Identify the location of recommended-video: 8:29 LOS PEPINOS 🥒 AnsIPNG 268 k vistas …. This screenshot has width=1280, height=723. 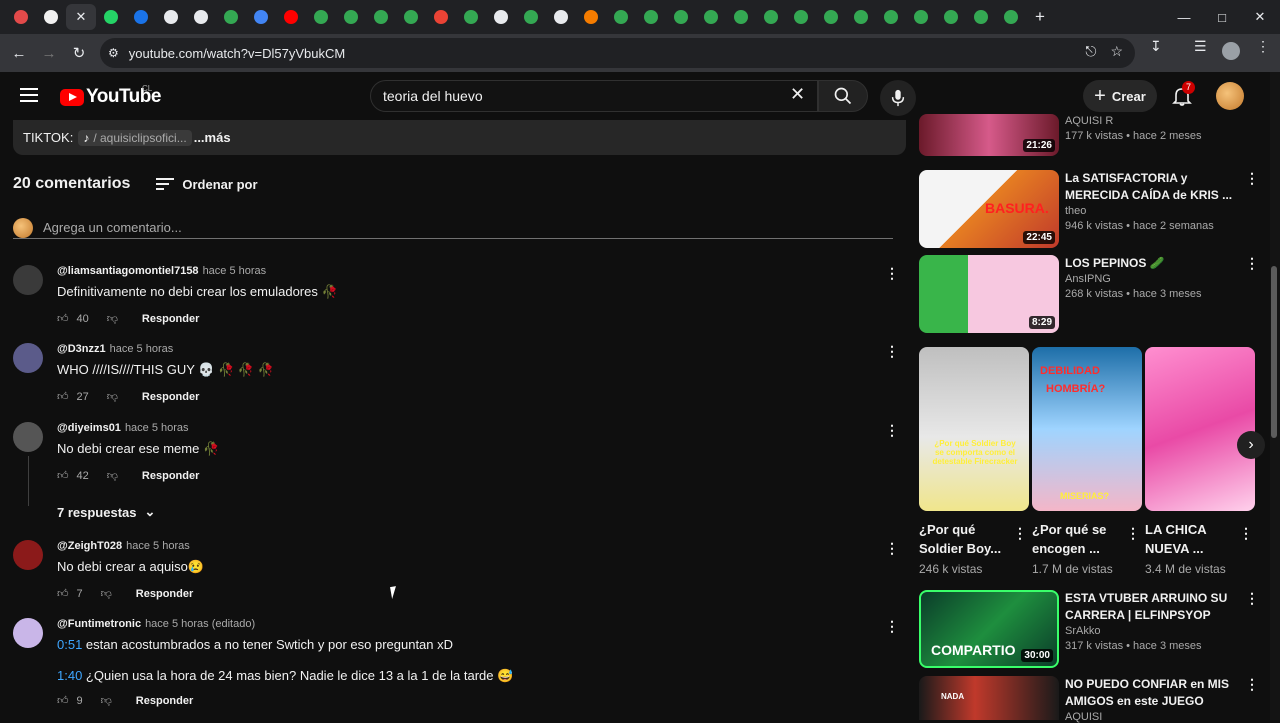
(1090, 295).